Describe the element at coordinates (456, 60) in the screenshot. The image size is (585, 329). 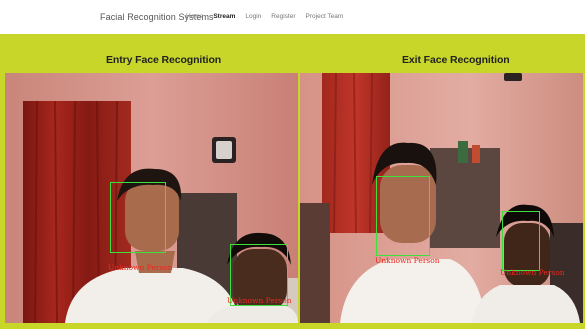
I see `exit-title: Exit Face Recognition` at that location.